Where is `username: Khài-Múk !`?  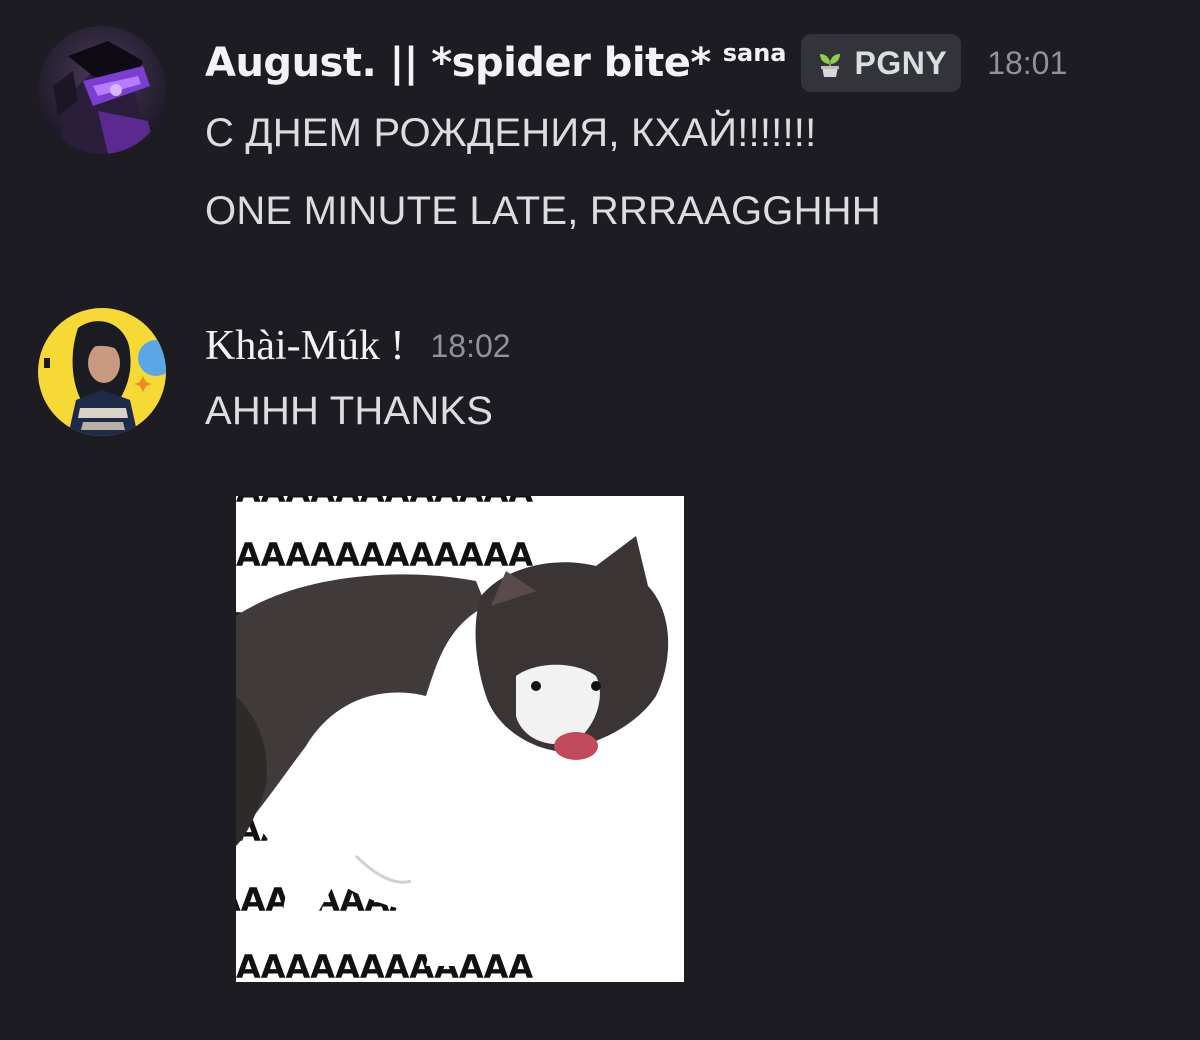 username: Khài-Múk ! is located at coordinates (304, 346).